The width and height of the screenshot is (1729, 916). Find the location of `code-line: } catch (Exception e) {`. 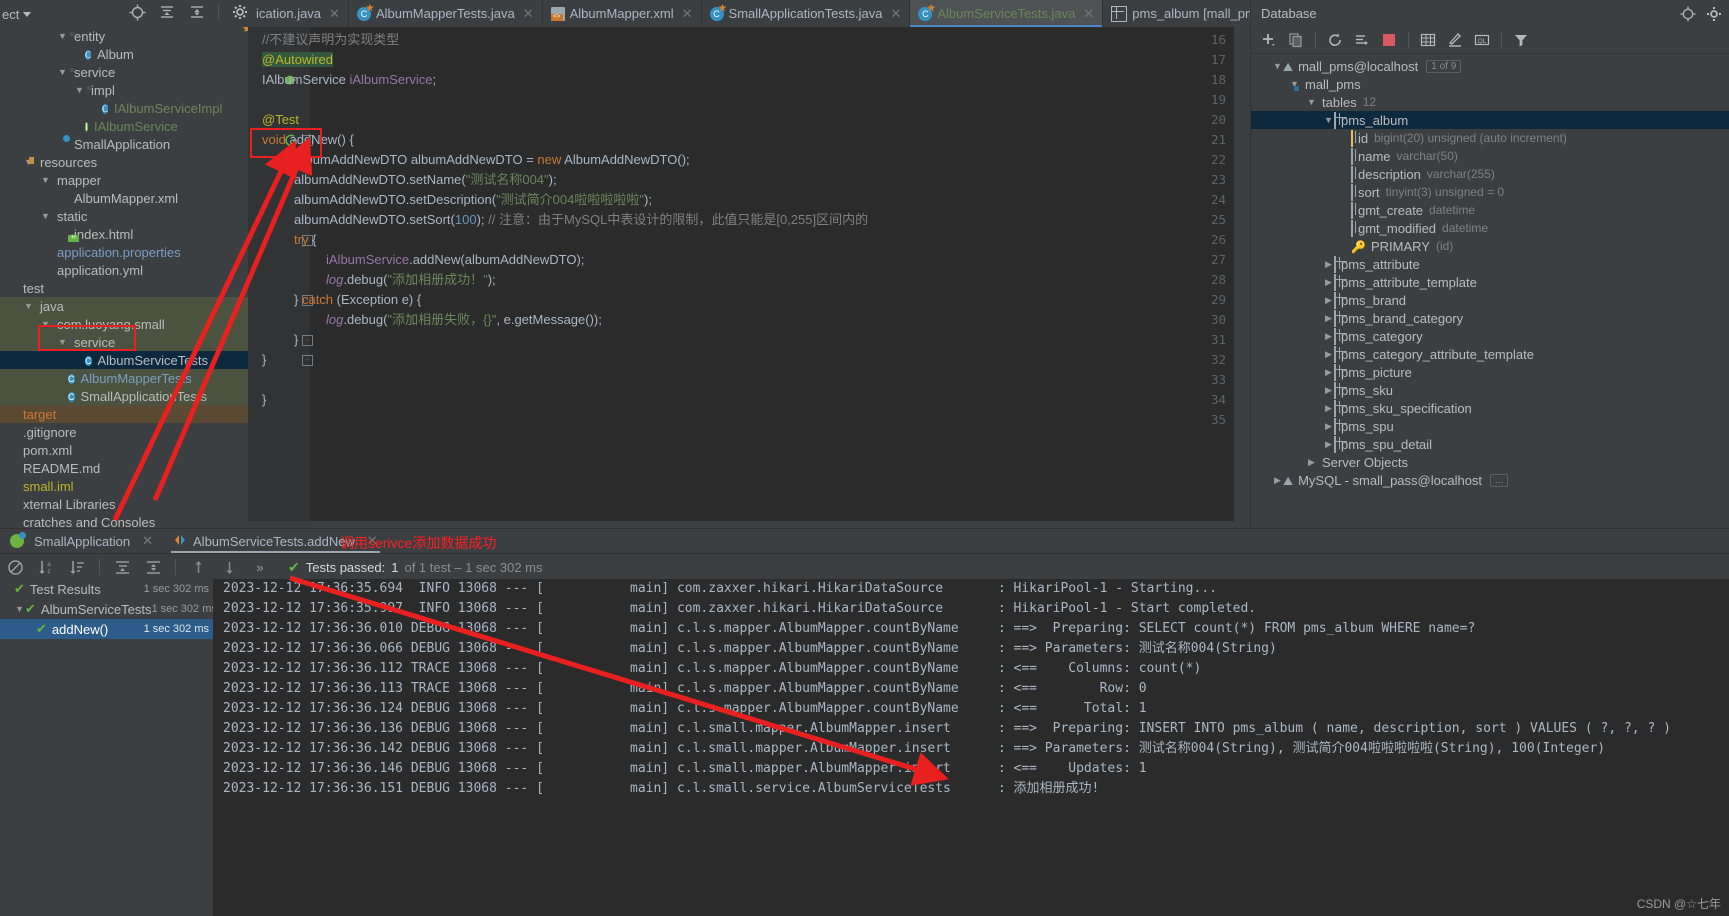

code-line: } catch (Exception e) { is located at coordinates (357, 300).